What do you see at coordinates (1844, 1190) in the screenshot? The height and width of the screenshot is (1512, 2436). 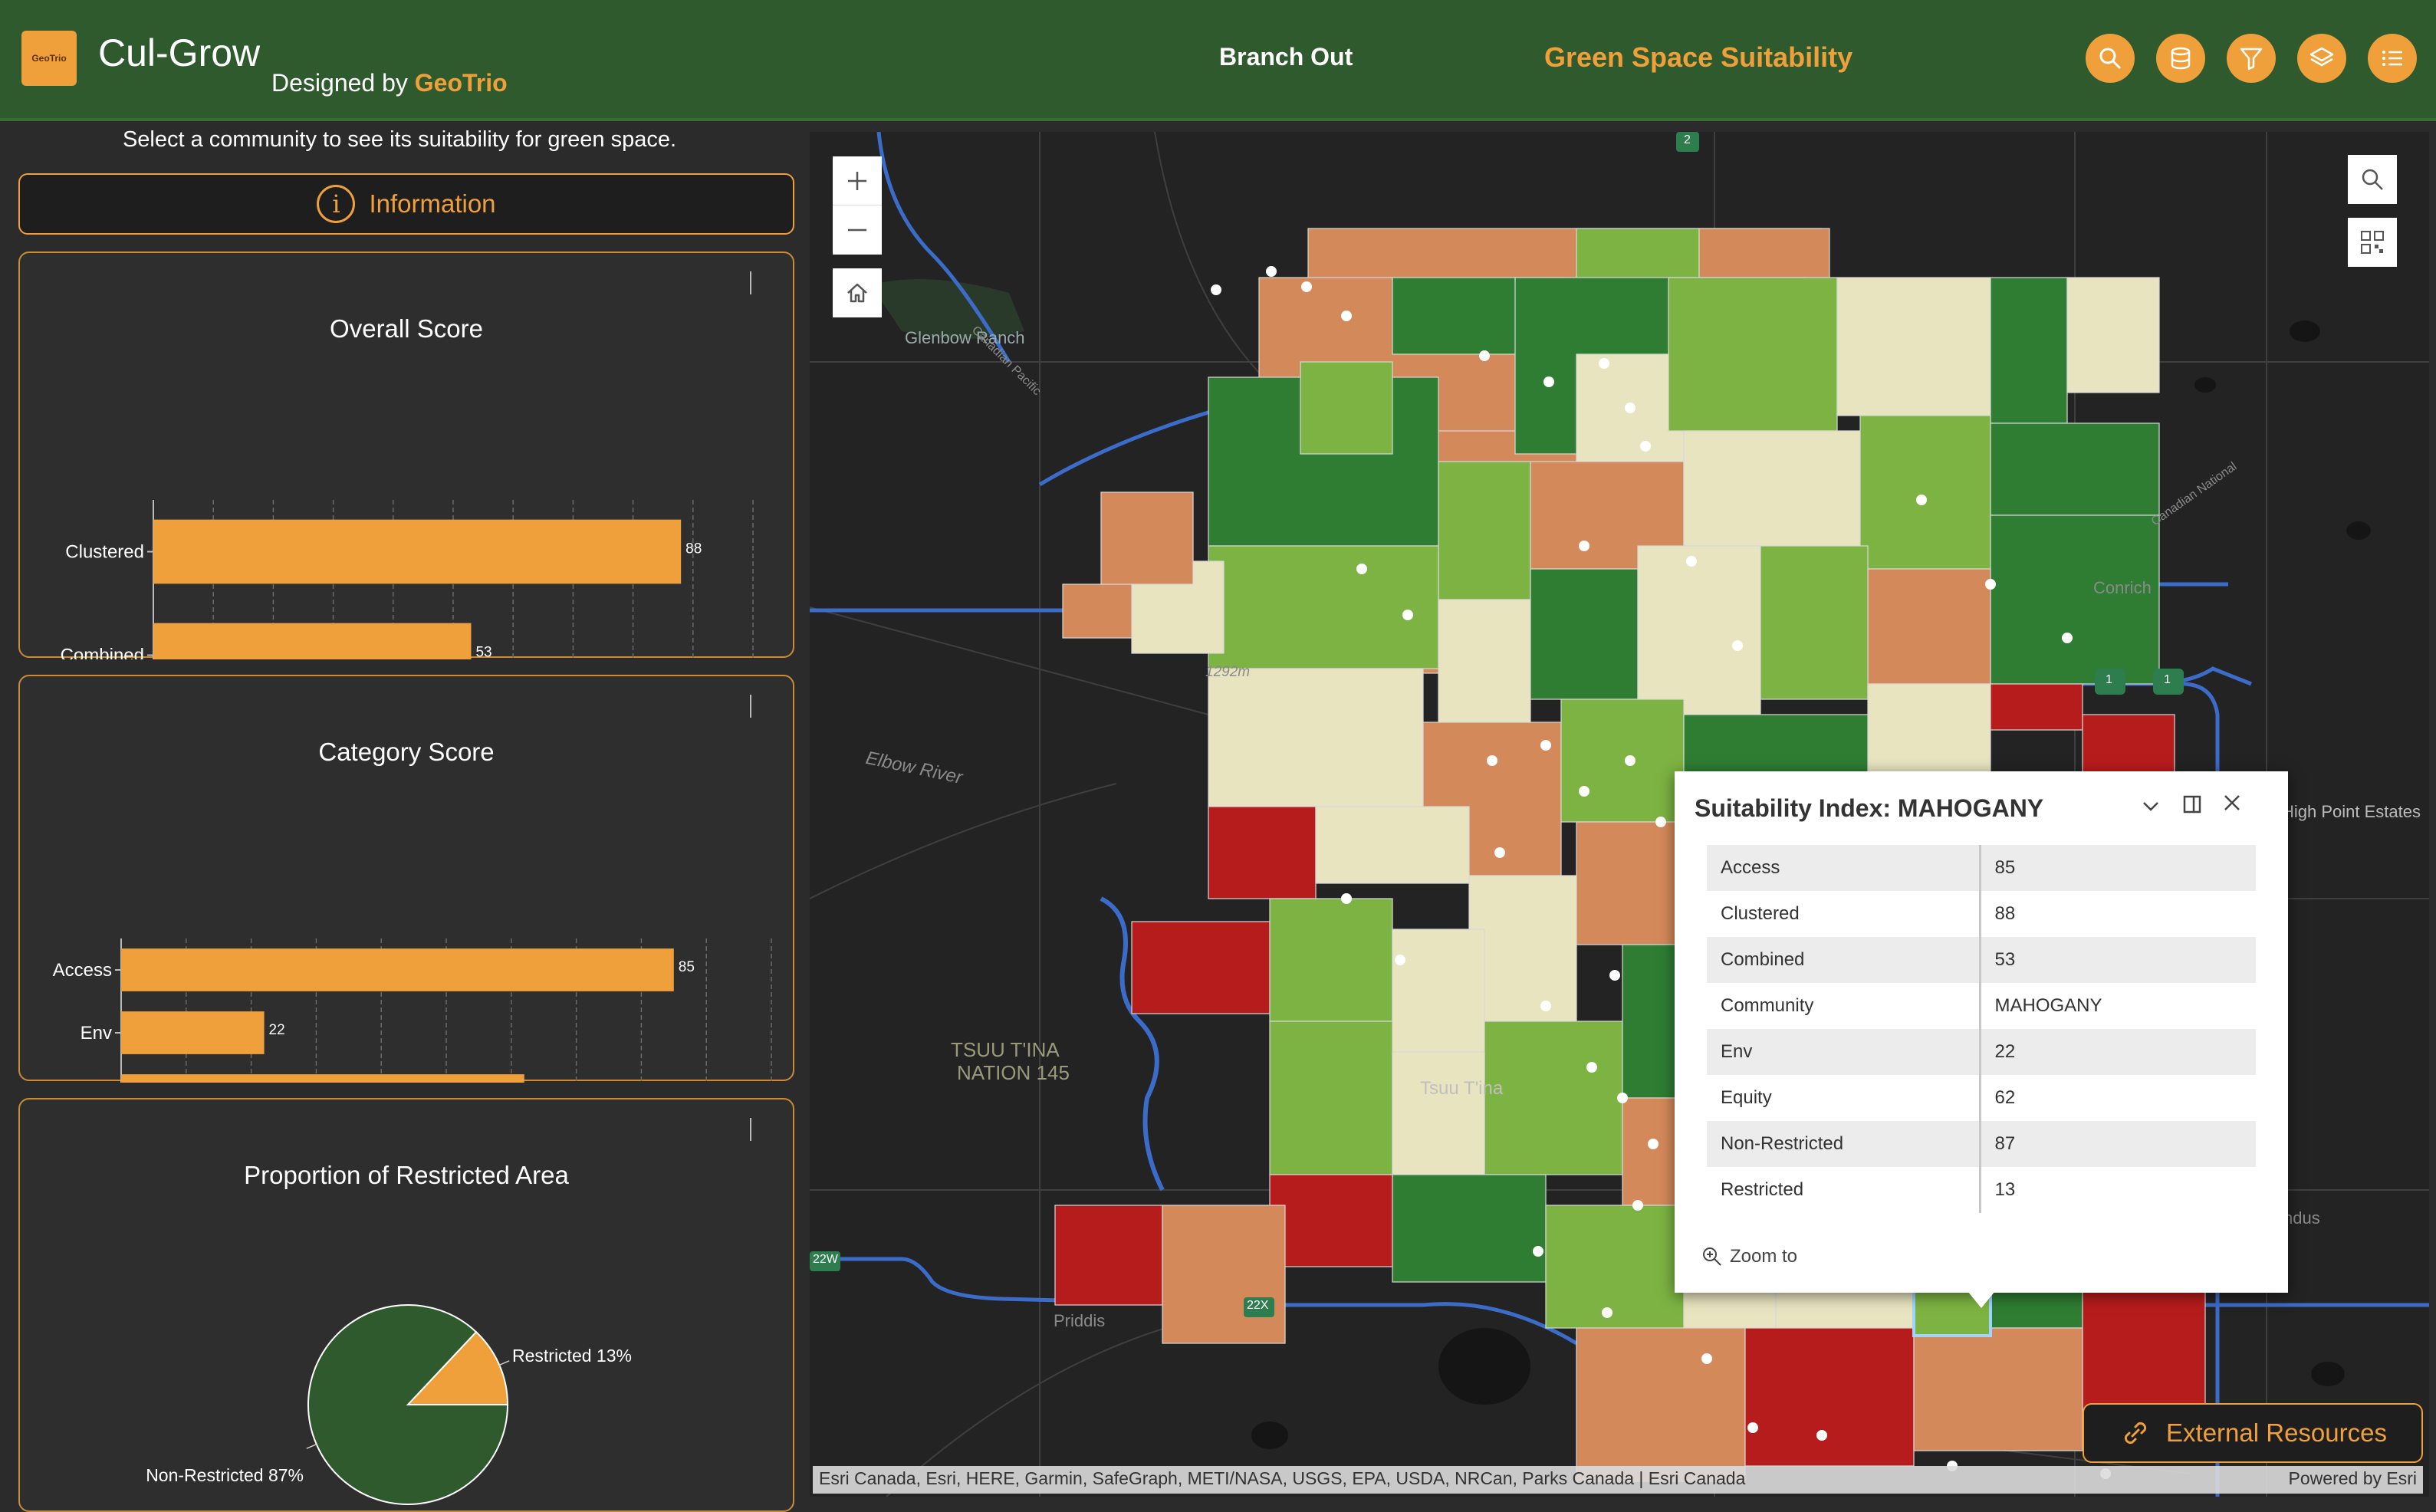 I see `popup-field-name: Restricted` at bounding box center [1844, 1190].